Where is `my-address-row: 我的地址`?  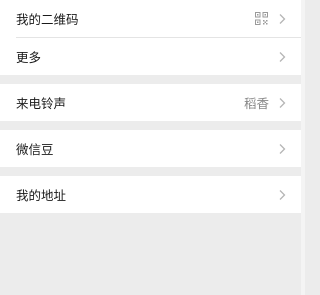
my-address-row: 我的地址 is located at coordinates (150, 194).